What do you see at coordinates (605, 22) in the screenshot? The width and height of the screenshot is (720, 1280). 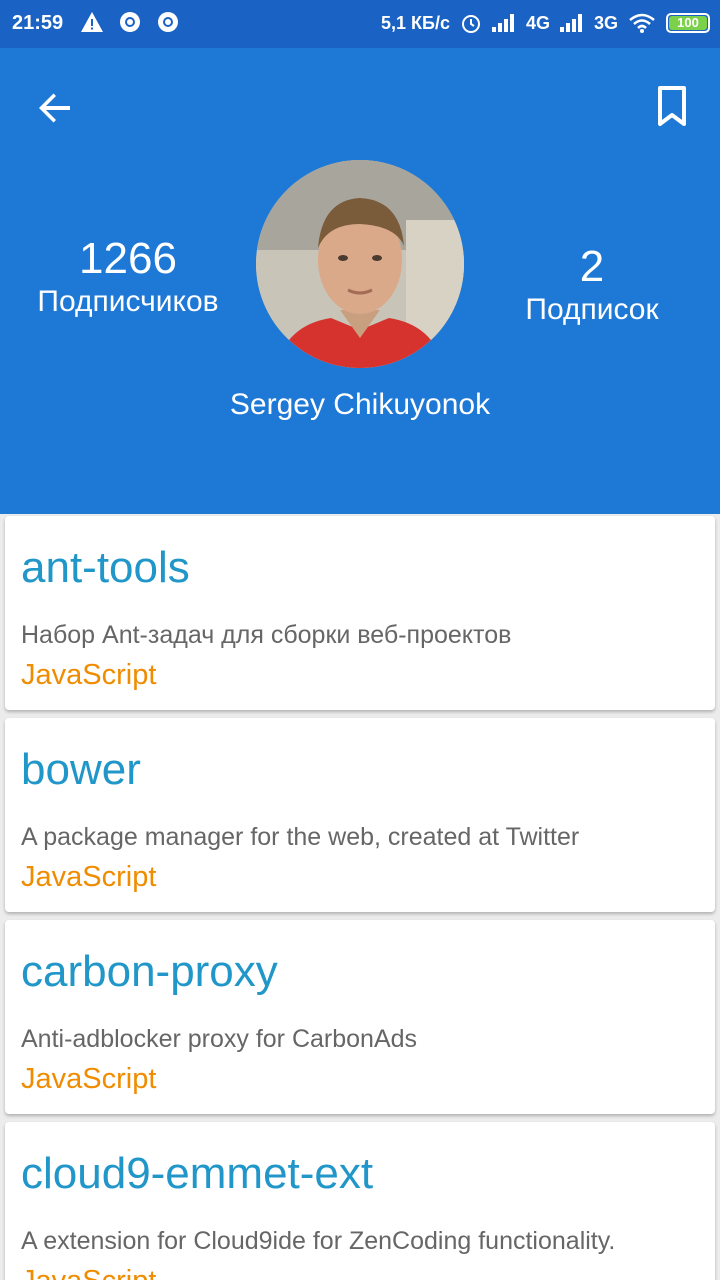 I see `net-type-2: 3G` at bounding box center [605, 22].